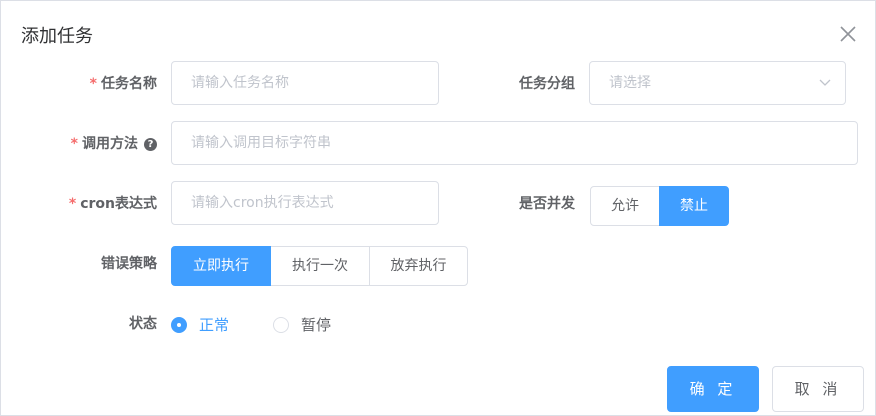  What do you see at coordinates (118, 204) in the screenshot?
I see `cron-label-text: cron表达式` at bounding box center [118, 204].